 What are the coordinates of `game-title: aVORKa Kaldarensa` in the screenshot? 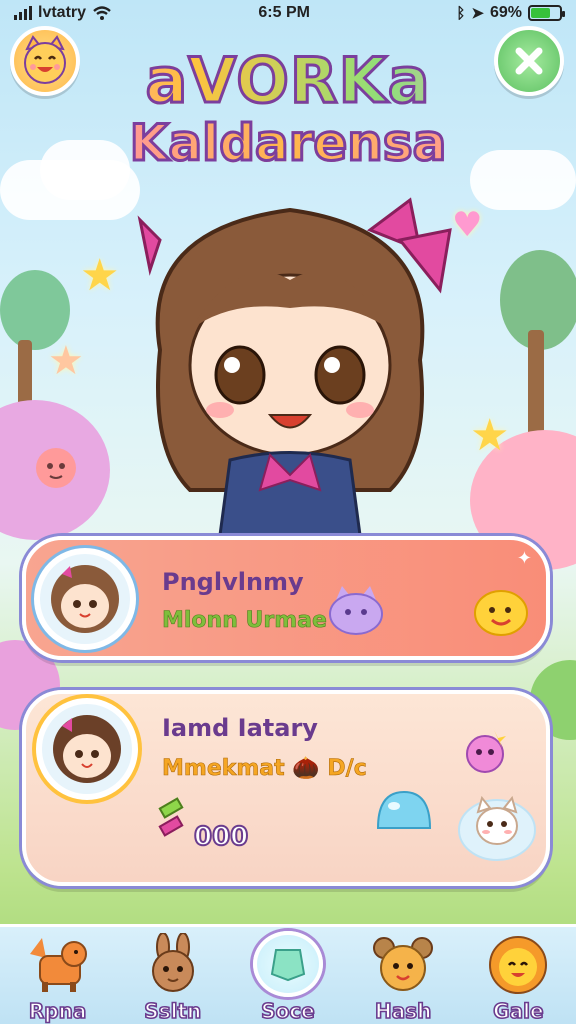 It's located at (288, 110).